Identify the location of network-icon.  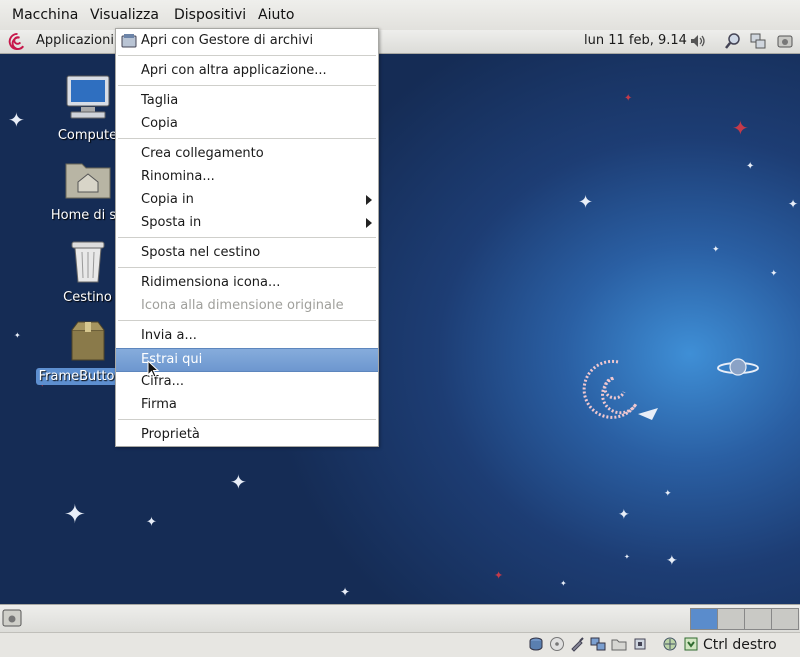
(758, 41).